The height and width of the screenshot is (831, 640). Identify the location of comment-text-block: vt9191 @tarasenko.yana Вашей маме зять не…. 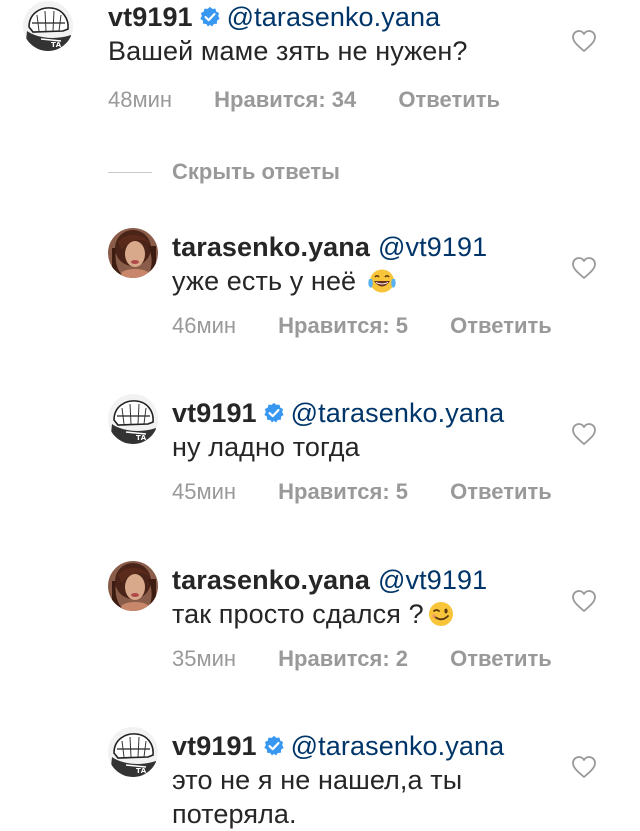
(288, 34).